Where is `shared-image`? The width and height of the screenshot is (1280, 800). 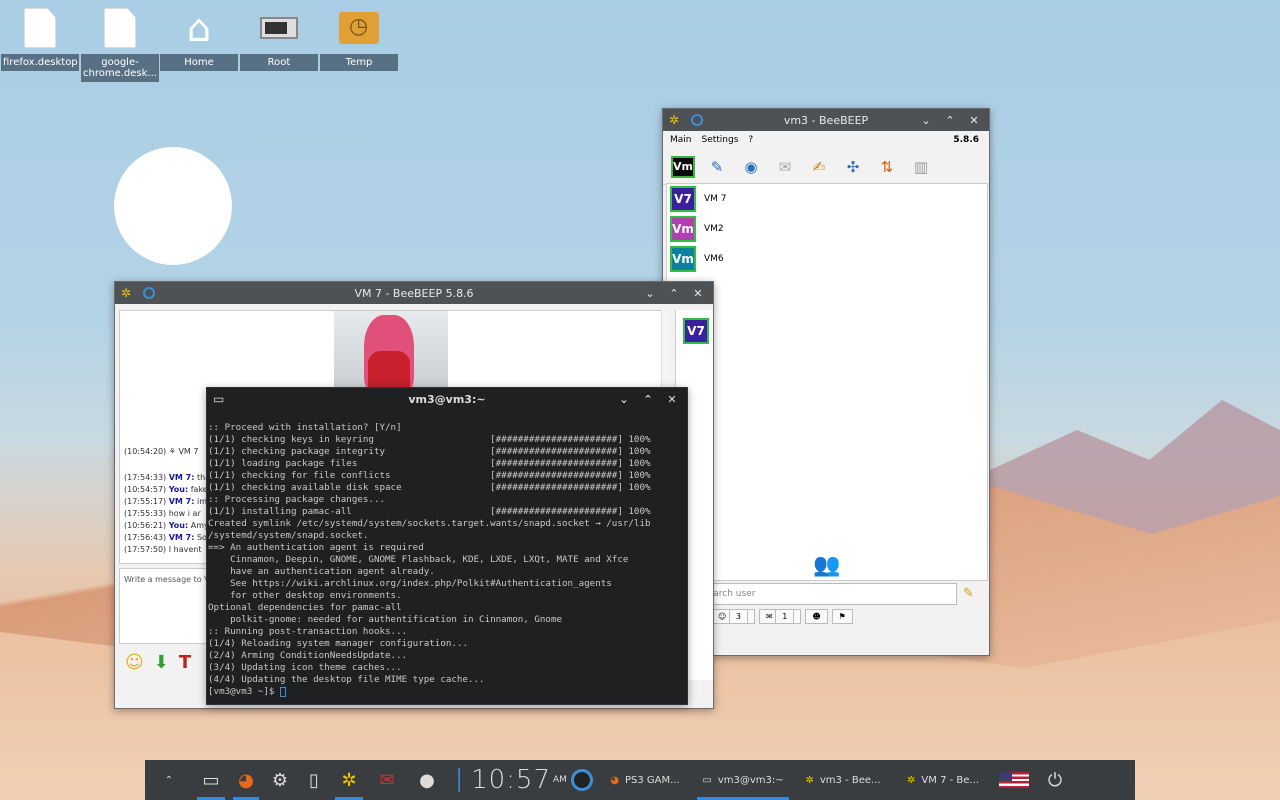 shared-image is located at coordinates (391, 352).